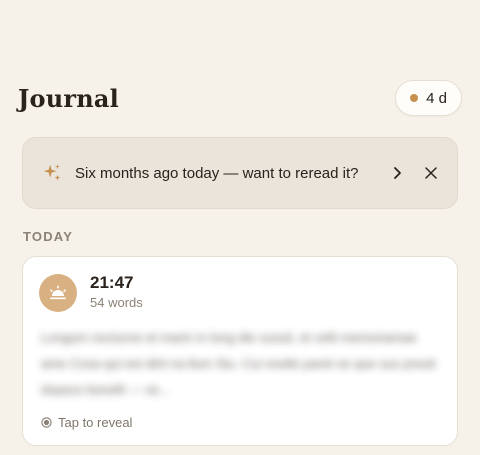 Image resolution: width=480 pixels, height=455 pixels. I want to click on mood-avatar, so click(58, 292).